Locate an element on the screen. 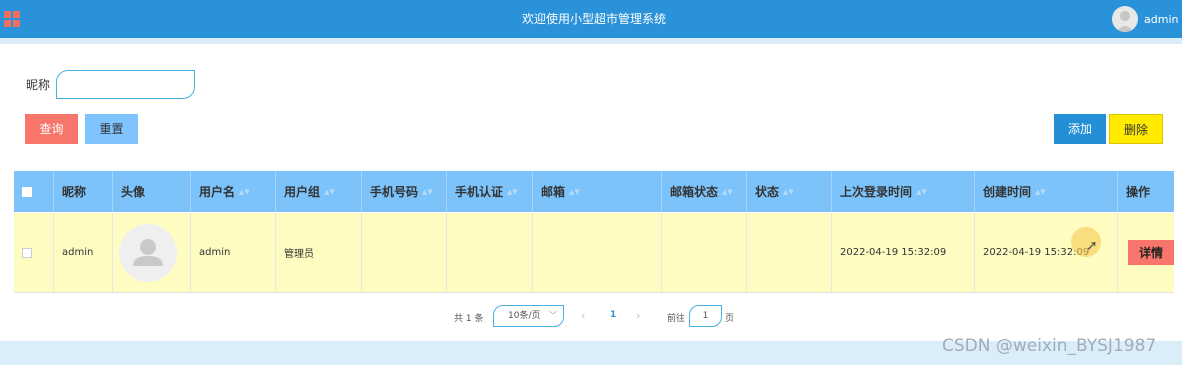 This screenshot has width=1182, height=365. phone-cell is located at coordinates (404, 252).